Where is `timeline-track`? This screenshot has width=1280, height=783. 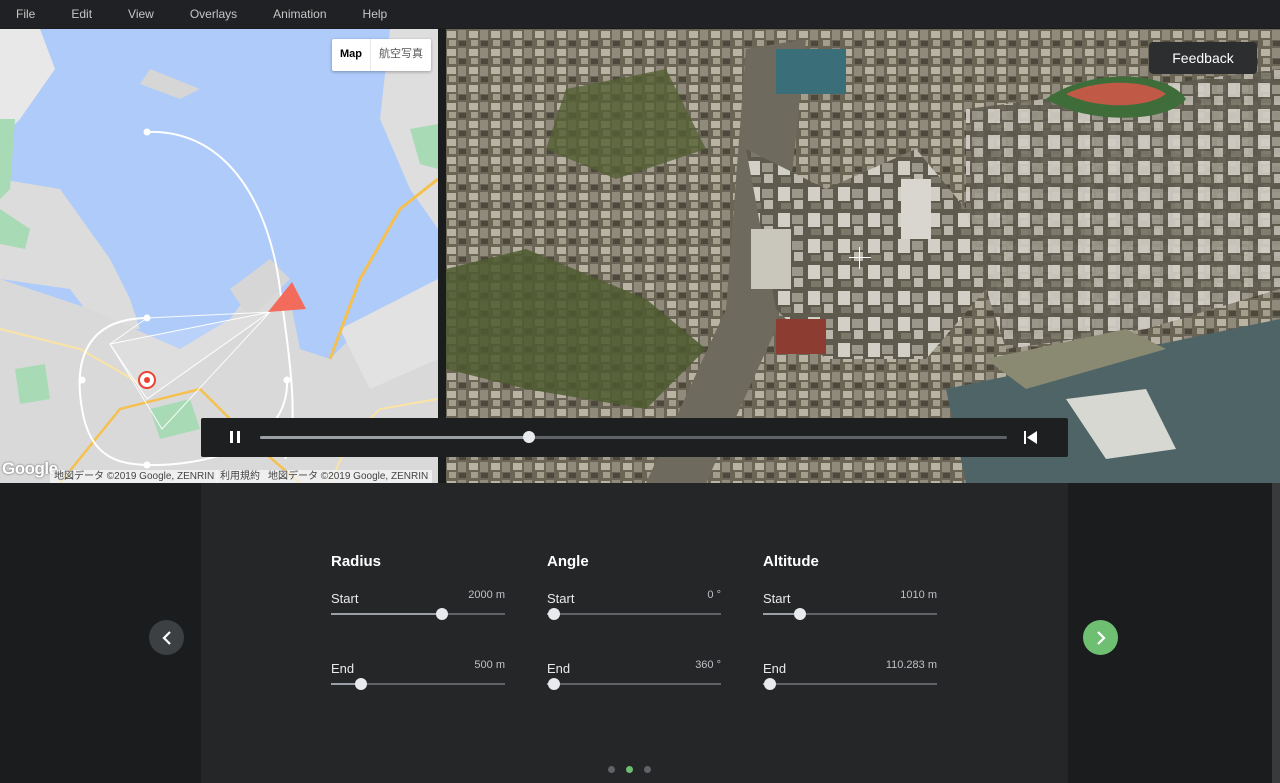 timeline-track is located at coordinates (633, 437).